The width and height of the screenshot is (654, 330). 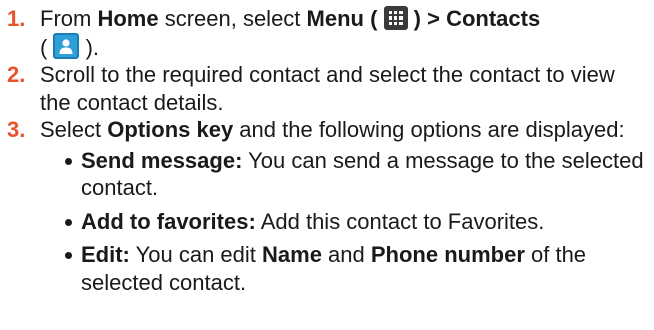 I want to click on home-label: Home, so click(x=128, y=18).